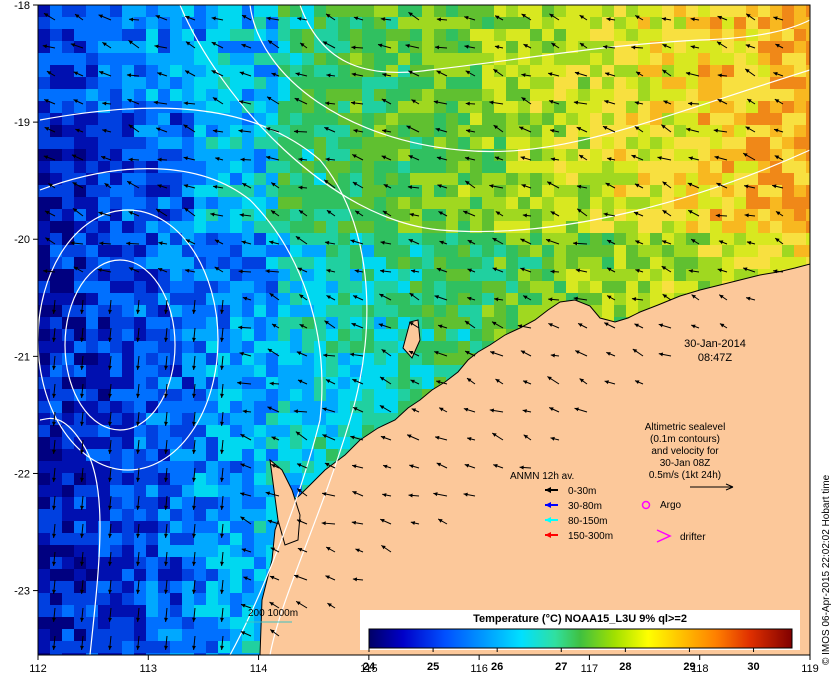  I want to click on credit-line: © IMOS 06-Apr-2015 22:02:02 Hobart time, so click(826, 569).